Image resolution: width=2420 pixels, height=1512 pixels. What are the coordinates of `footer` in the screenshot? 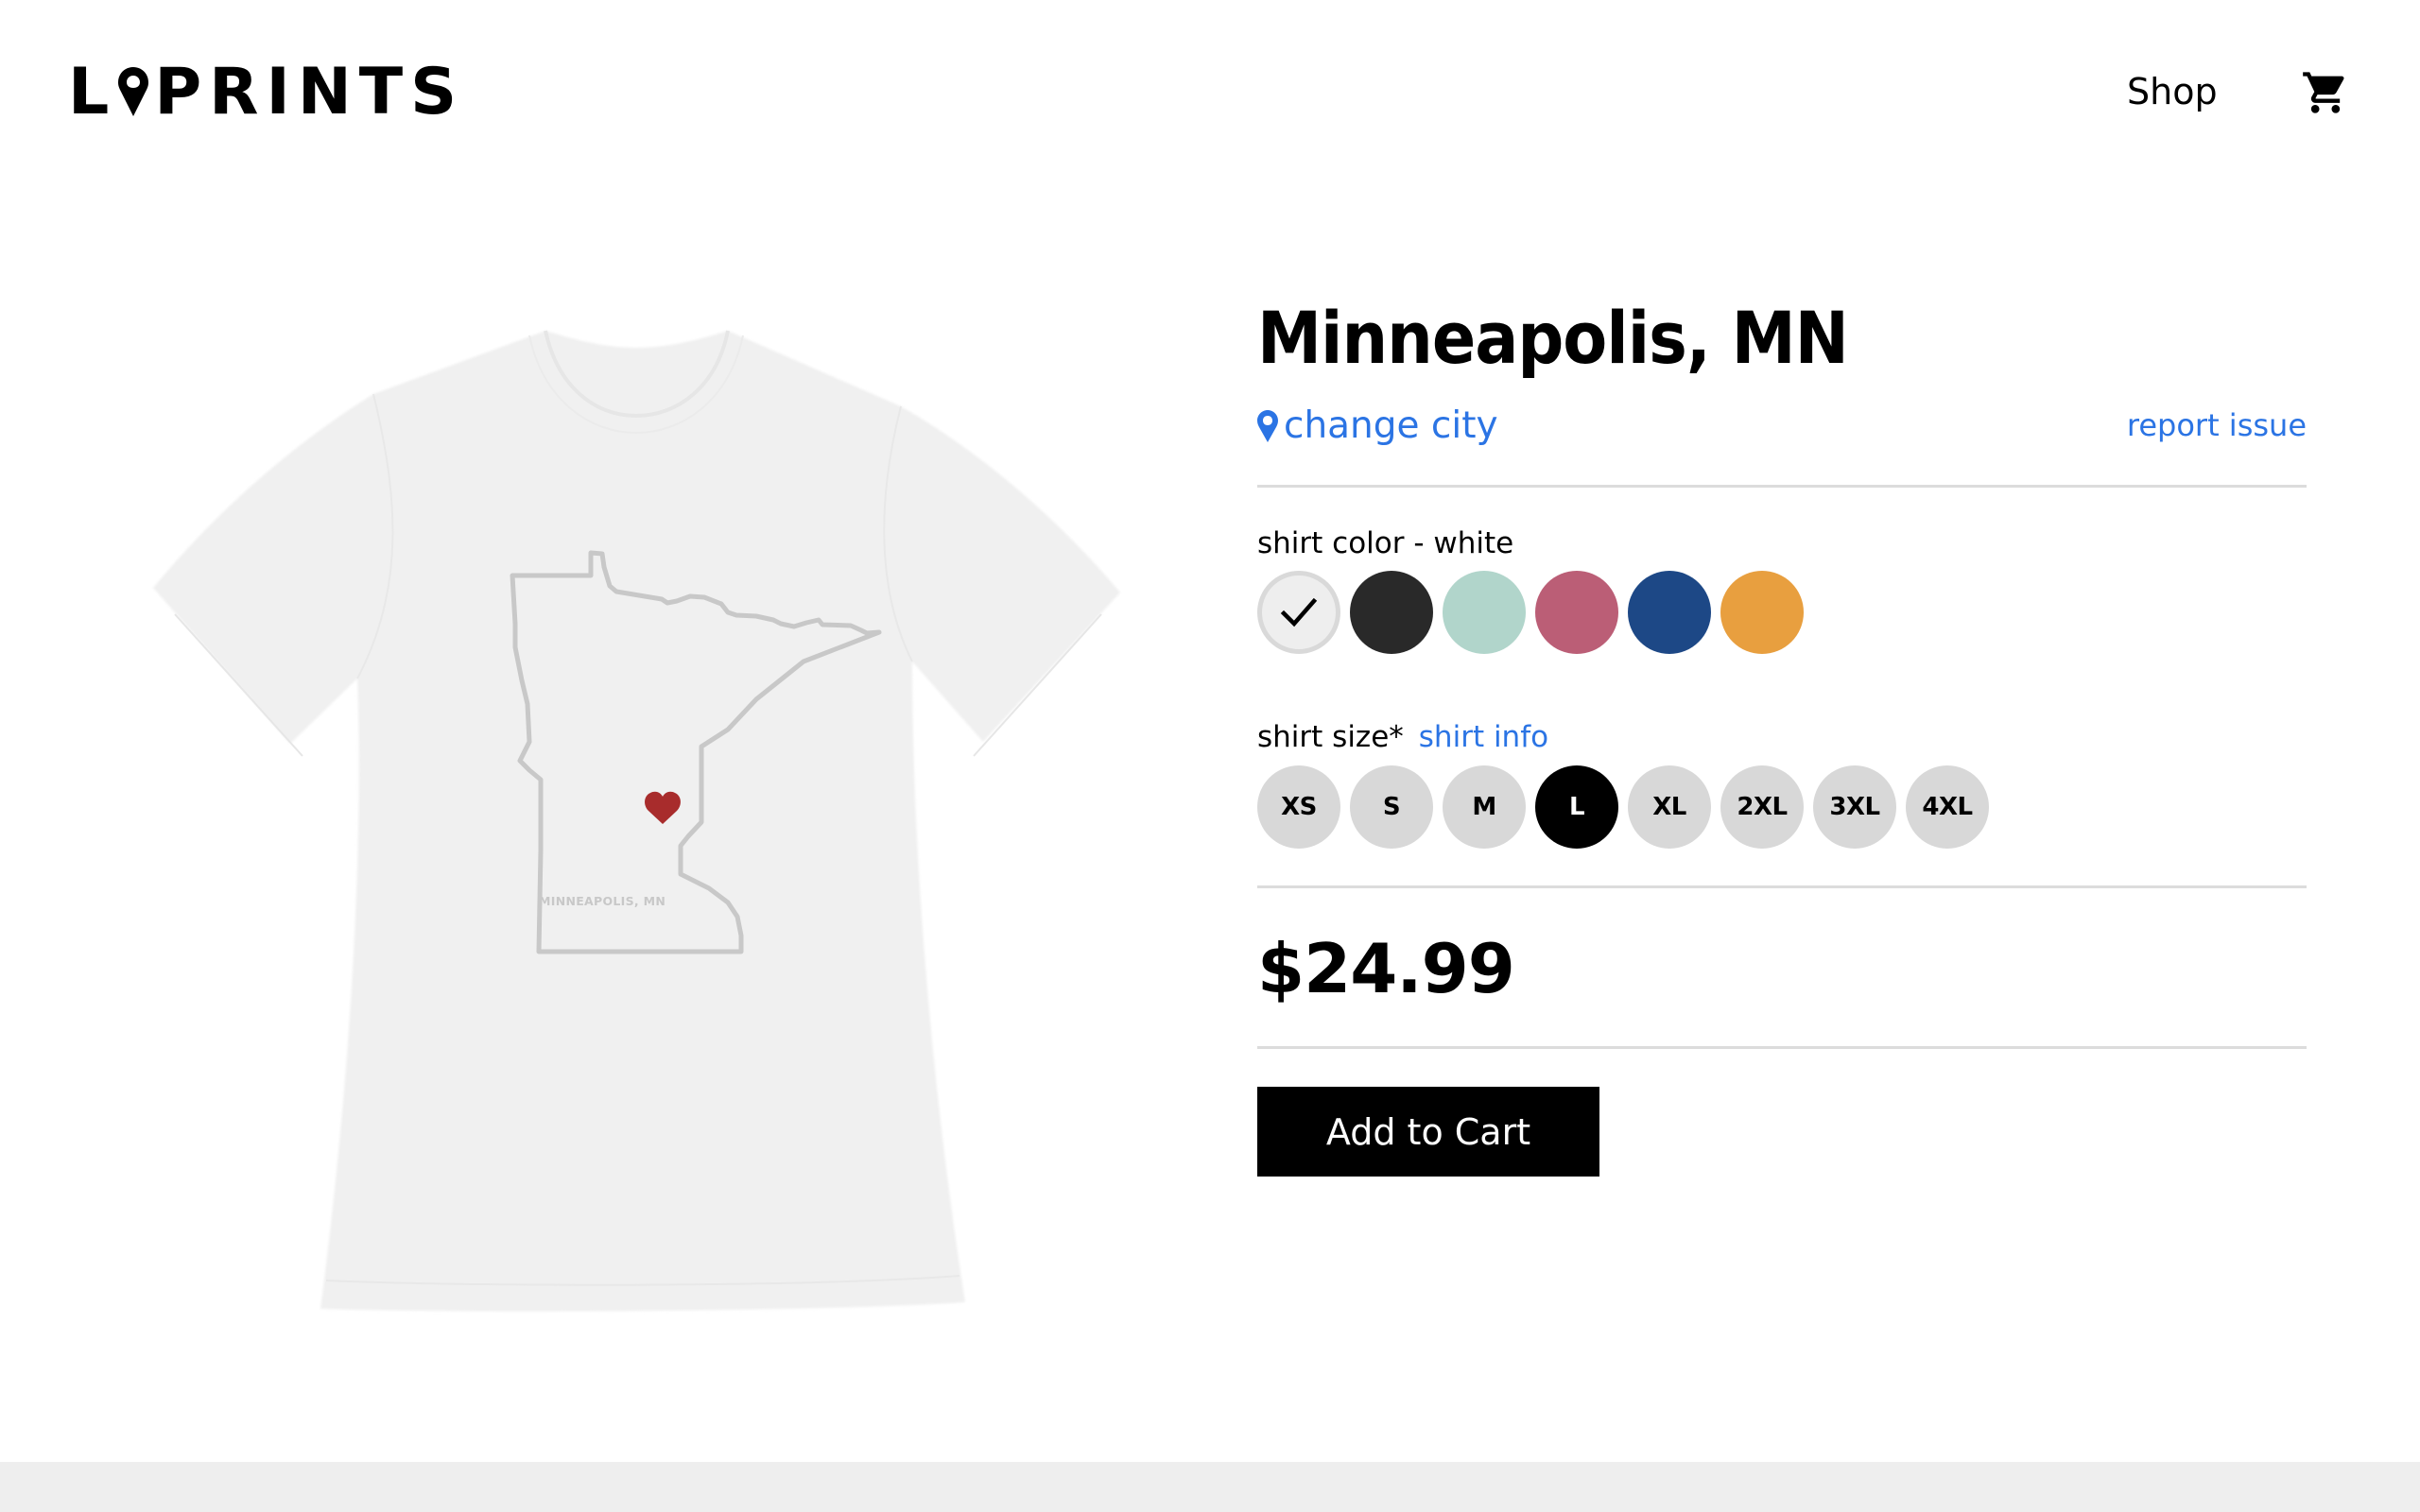 It's located at (1210, 1487).